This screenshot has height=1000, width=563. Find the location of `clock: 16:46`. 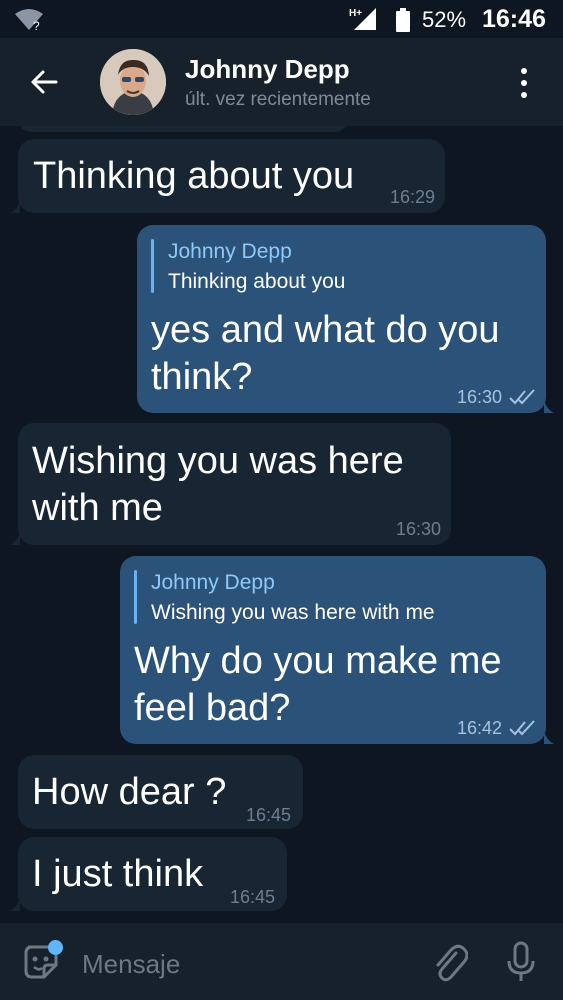

clock: 16:46 is located at coordinates (514, 19).